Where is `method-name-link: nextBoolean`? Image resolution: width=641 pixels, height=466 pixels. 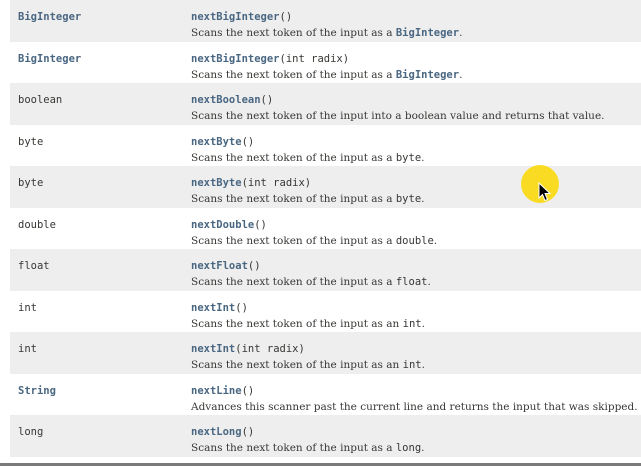 method-name-link: nextBoolean is located at coordinates (226, 100).